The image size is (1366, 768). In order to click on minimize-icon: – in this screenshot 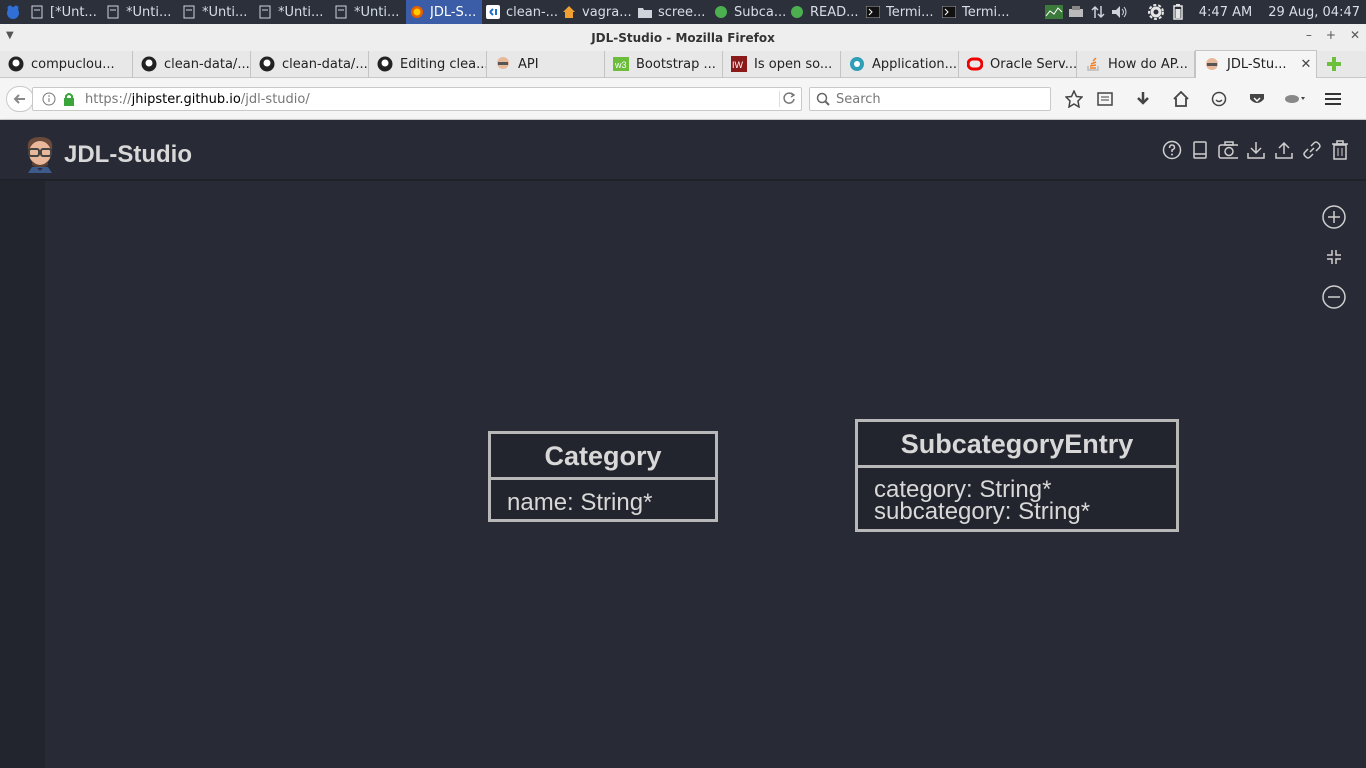, I will do `click(1309, 35)`.